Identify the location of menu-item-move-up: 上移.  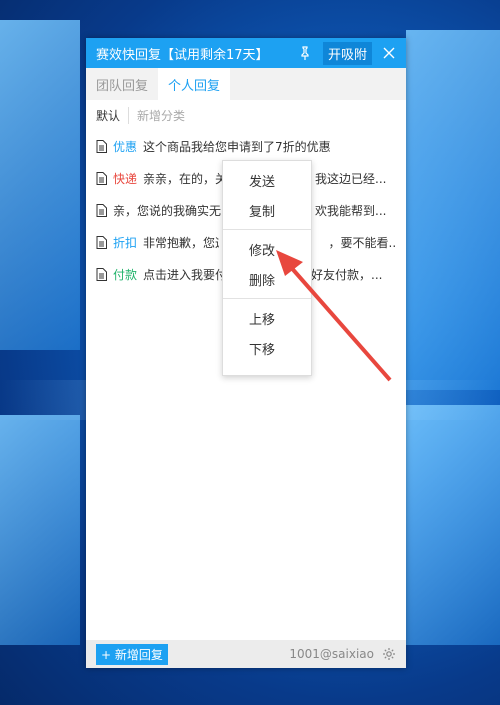
(267, 318).